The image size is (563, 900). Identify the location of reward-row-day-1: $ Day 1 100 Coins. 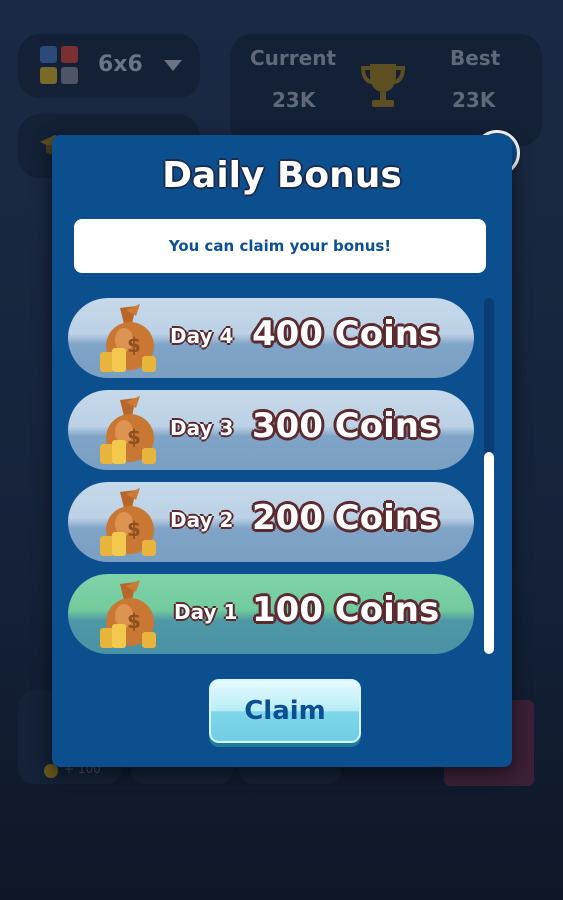
(271, 614).